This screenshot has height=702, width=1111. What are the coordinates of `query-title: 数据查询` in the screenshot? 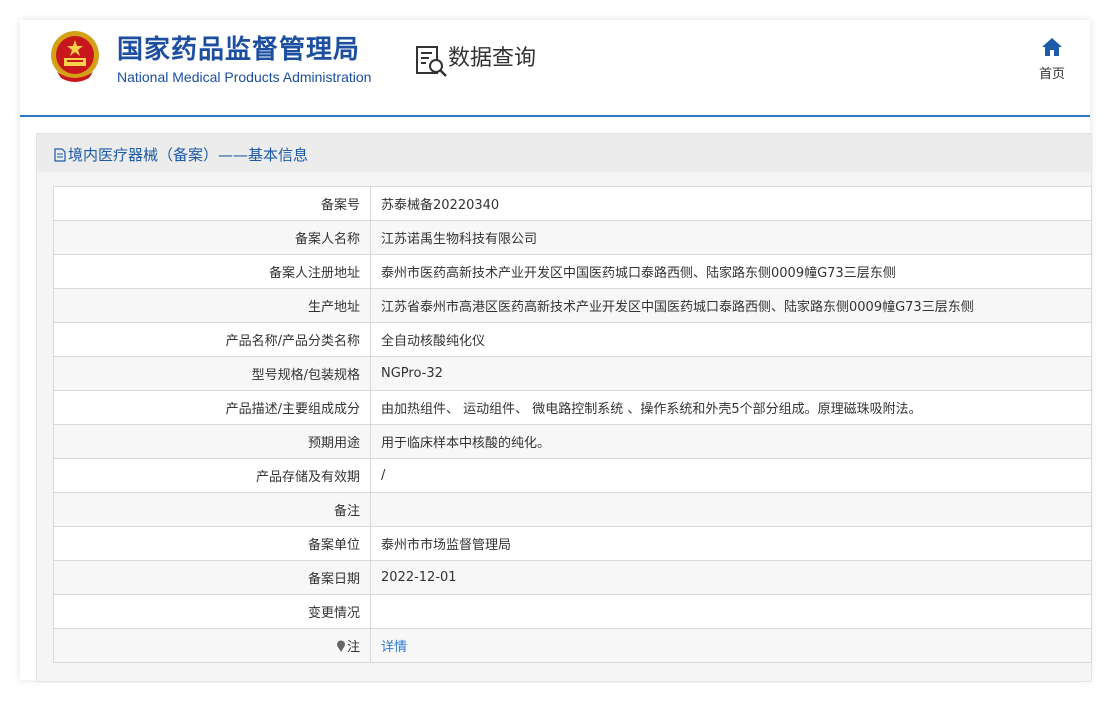 It's located at (492, 58).